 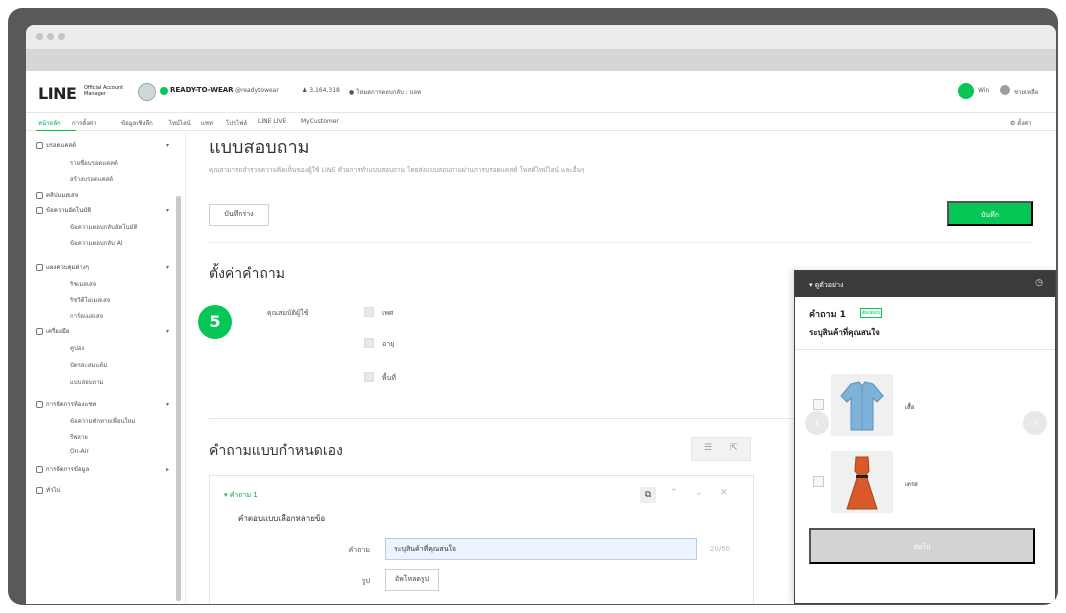 I want to click on attribute-checkbox-area, so click(x=369, y=377).